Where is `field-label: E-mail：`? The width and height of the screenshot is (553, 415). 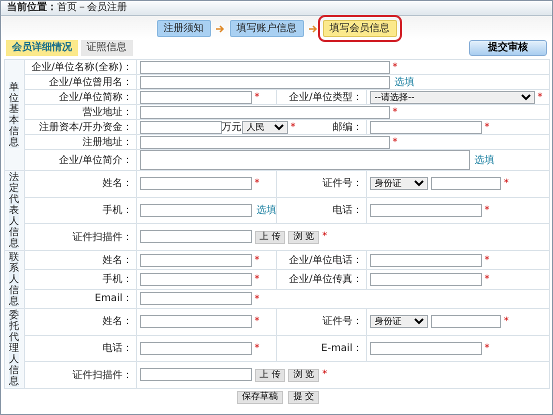 field-label: E-mail： is located at coordinates (341, 348).